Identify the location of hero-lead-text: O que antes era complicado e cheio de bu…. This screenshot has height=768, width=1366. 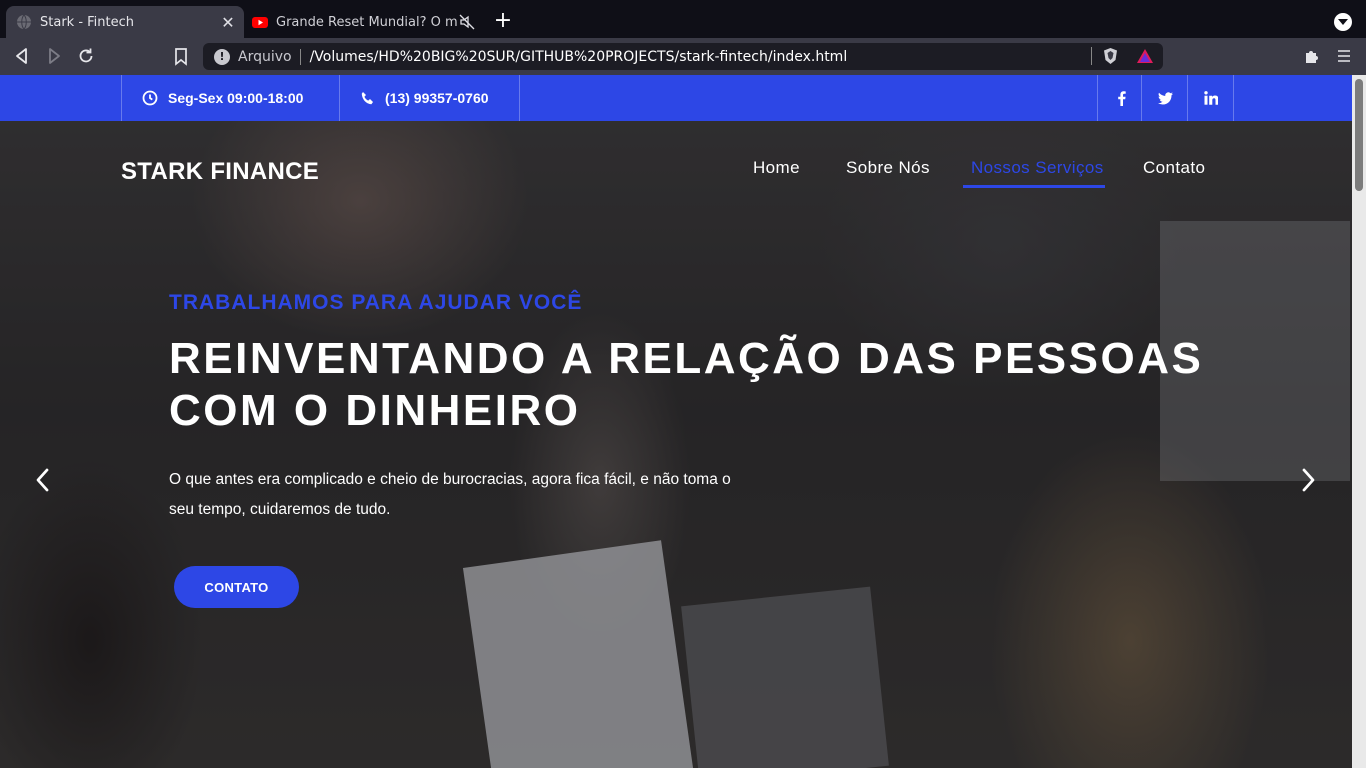
(450, 494).